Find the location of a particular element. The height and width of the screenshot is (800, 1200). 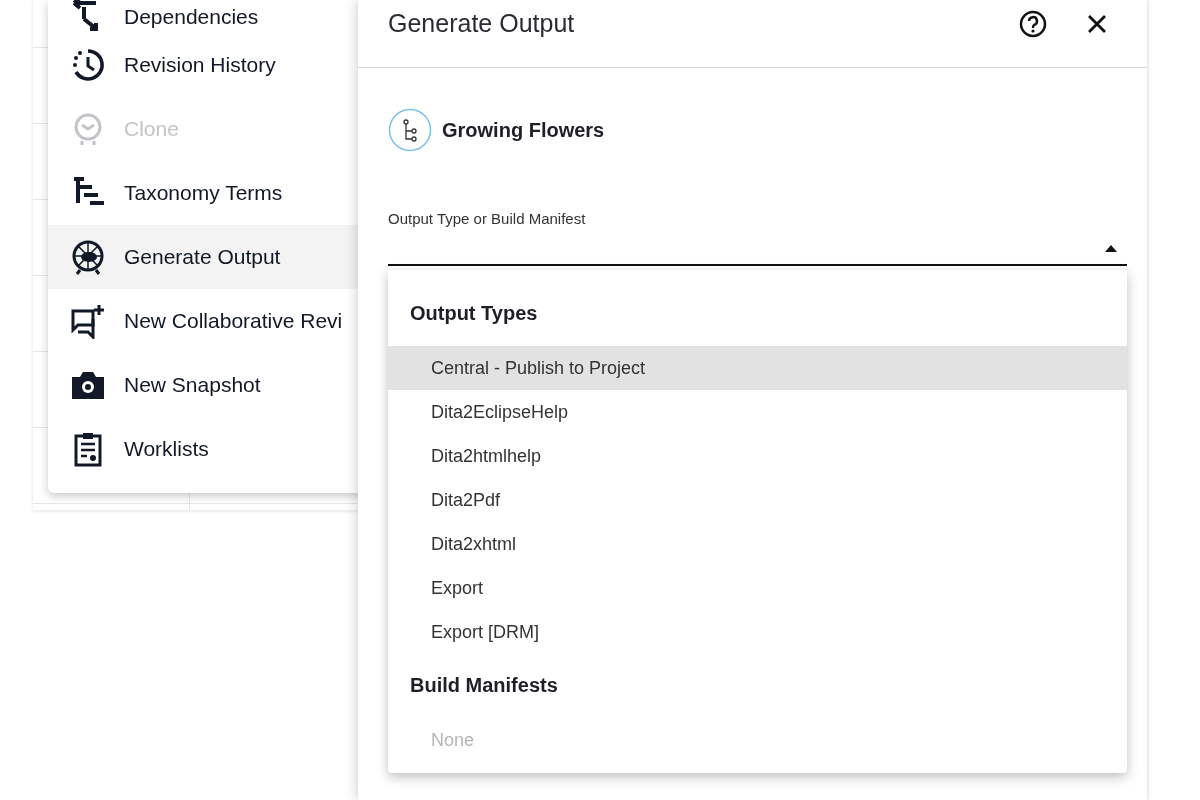

dropdown-option: None is located at coordinates (757, 740).